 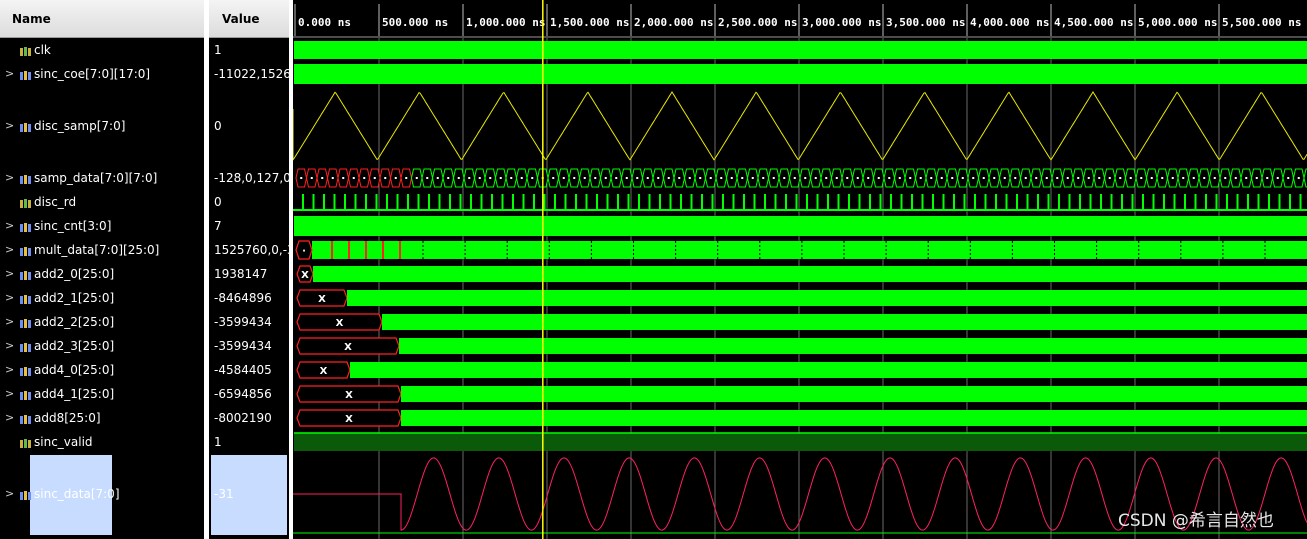 What do you see at coordinates (102, 19) in the screenshot?
I see `name-column-header: Name` at bounding box center [102, 19].